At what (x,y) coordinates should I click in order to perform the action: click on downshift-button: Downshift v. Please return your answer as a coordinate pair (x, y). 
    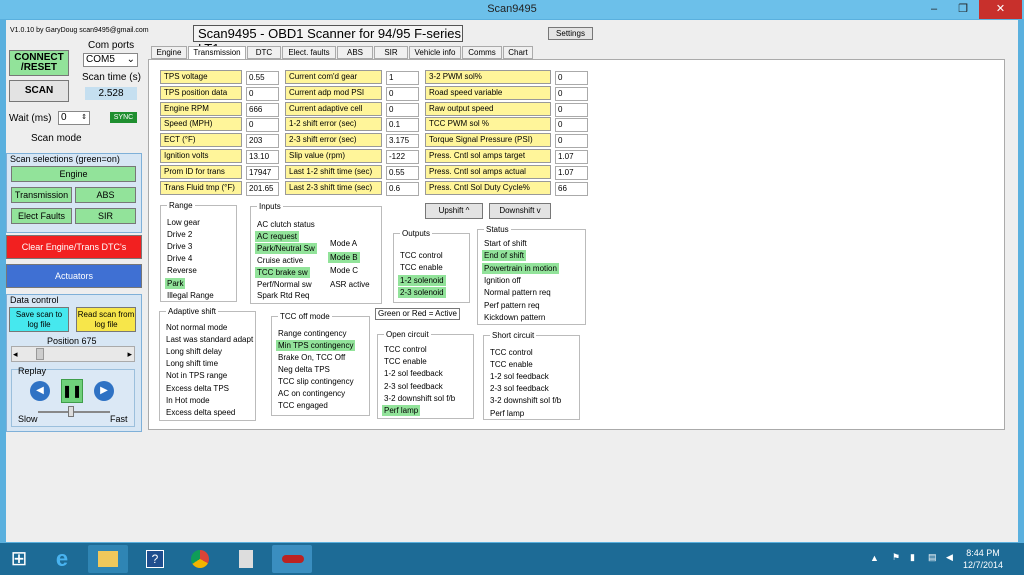
    Looking at the image, I should click on (520, 211).